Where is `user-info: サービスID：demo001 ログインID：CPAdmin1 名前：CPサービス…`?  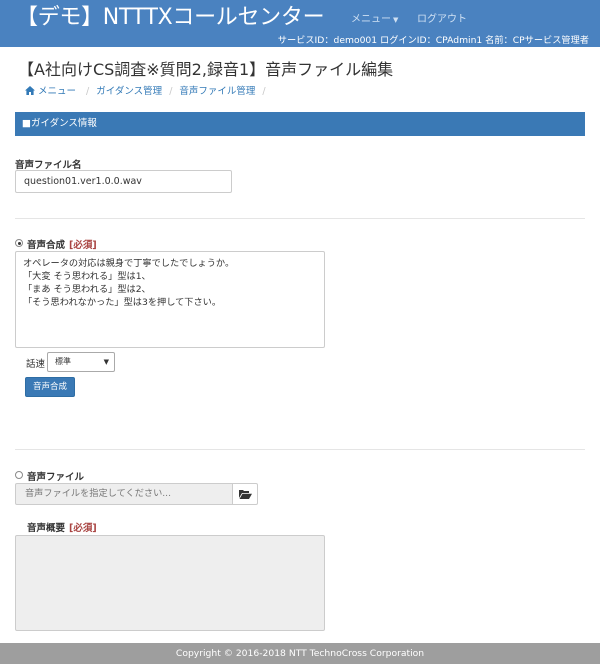
user-info: サービスID：demo001 ログインID：CPAdmin1 名前：CPサービス… is located at coordinates (433, 40).